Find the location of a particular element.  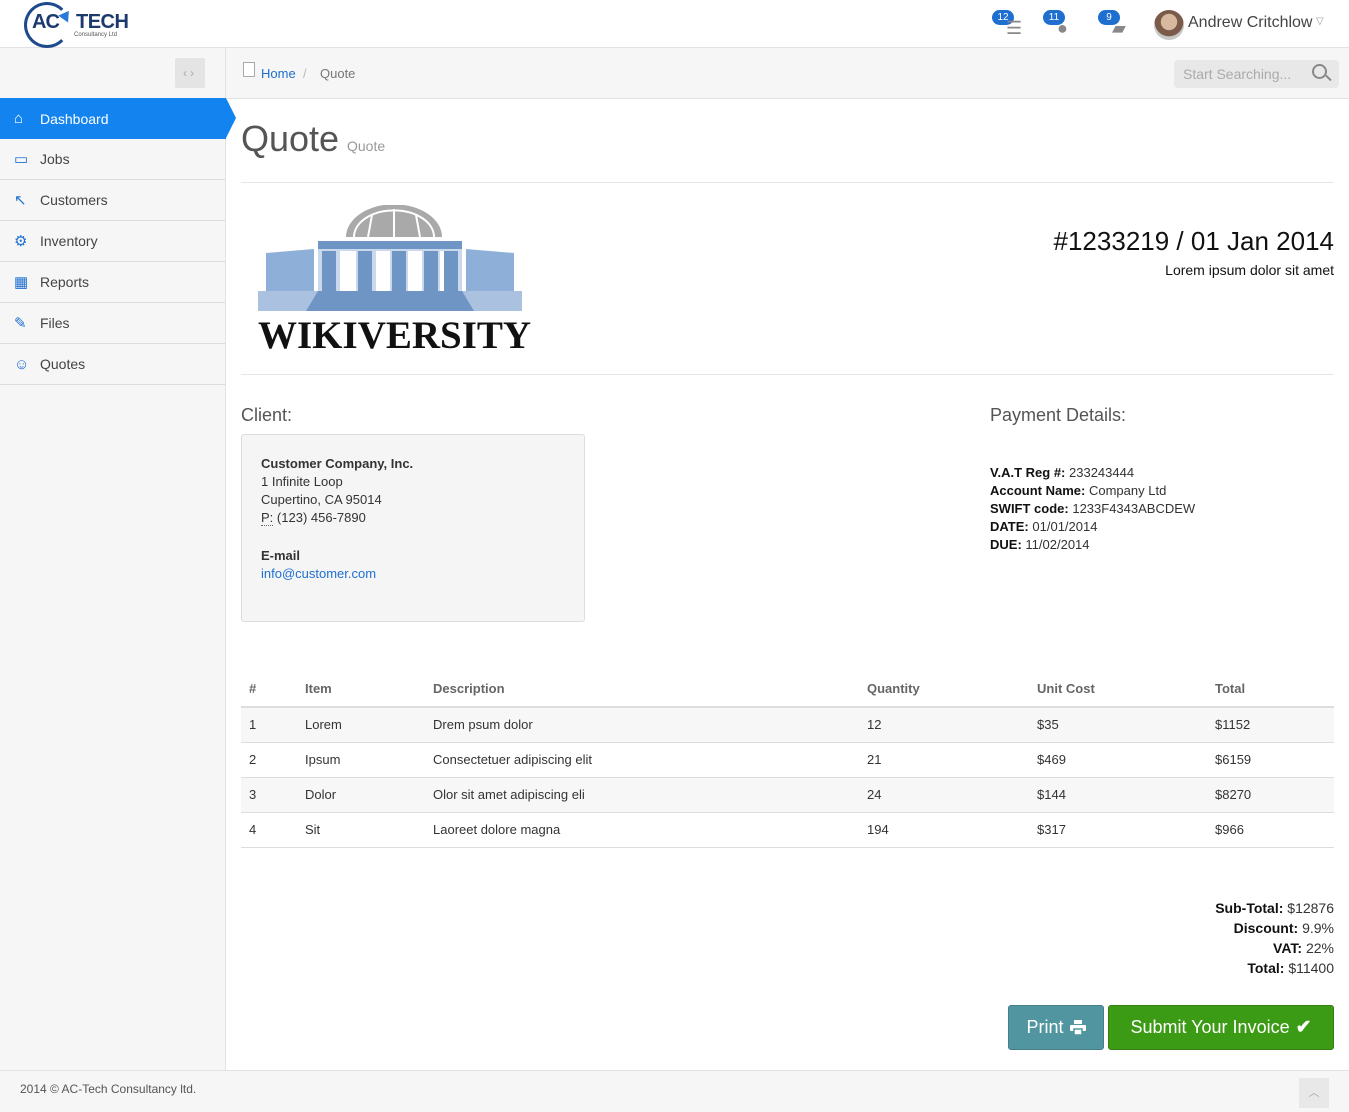

client-phone-row: P: (123) 456-7890 is located at coordinates (413, 518).